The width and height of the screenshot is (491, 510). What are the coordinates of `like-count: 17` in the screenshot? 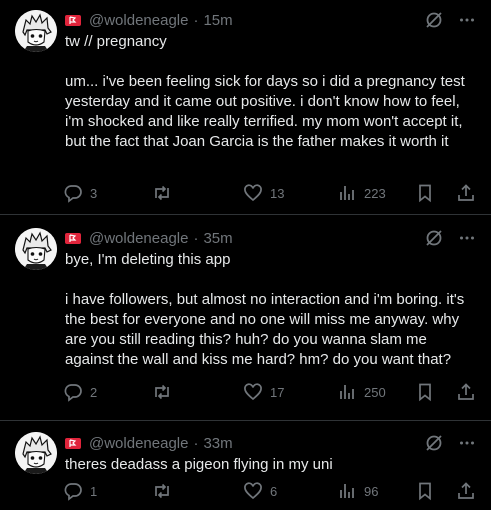 It's located at (277, 392).